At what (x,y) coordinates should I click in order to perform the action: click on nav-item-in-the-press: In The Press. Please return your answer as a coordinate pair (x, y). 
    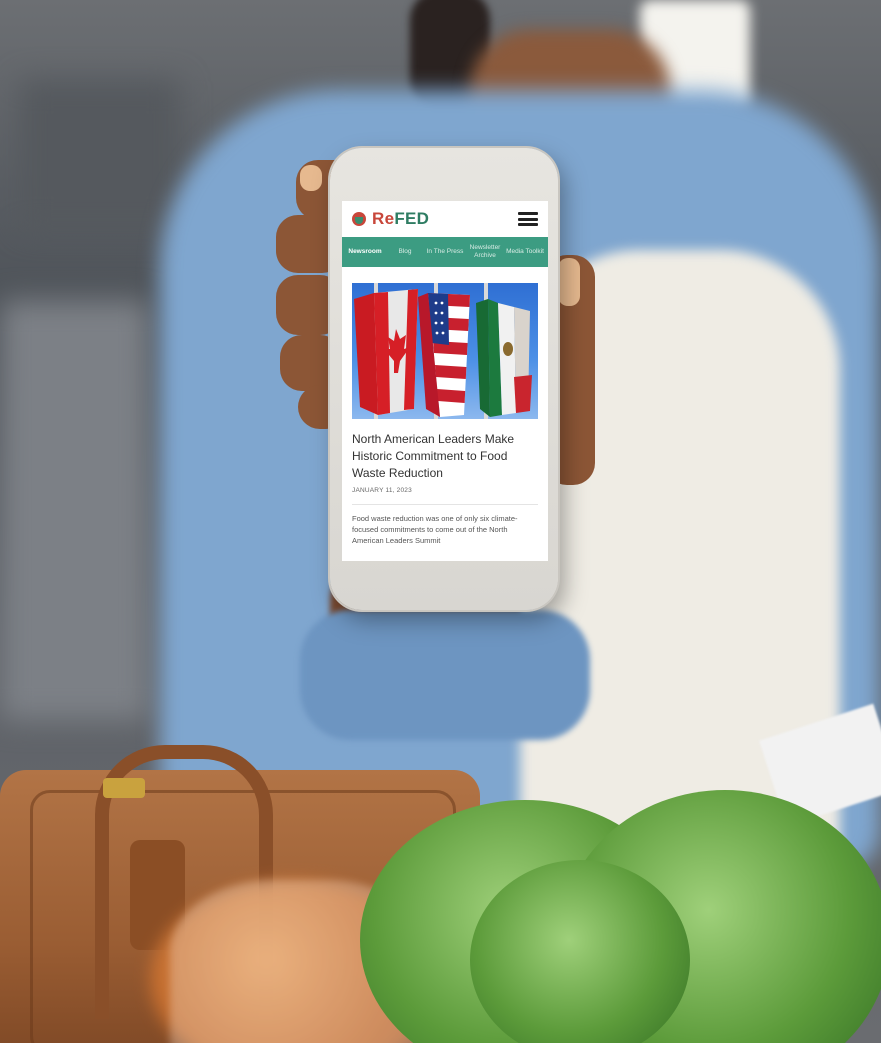
    Looking at the image, I should click on (445, 252).